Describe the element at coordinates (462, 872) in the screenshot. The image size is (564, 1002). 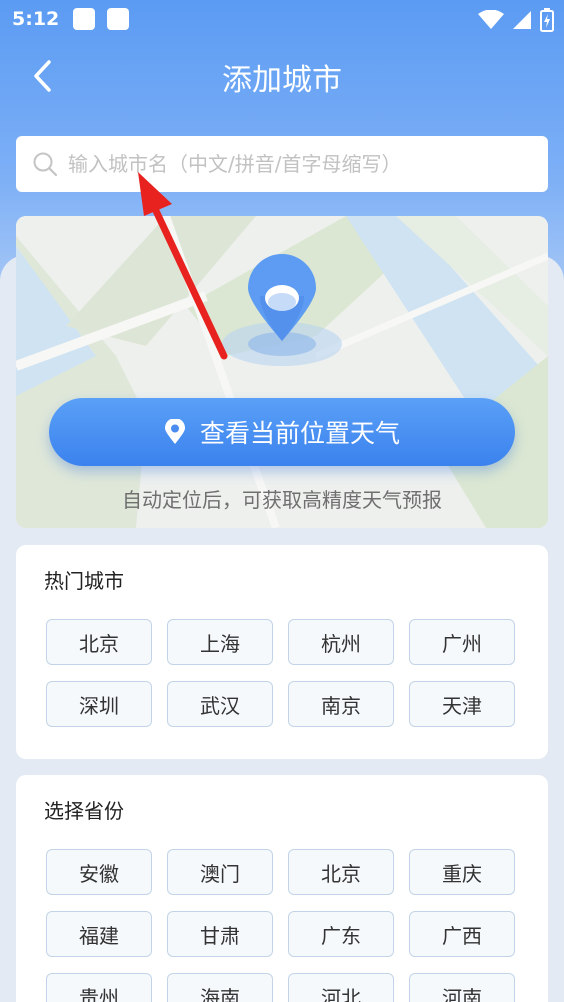
I see `province-chip: 重庆` at that location.